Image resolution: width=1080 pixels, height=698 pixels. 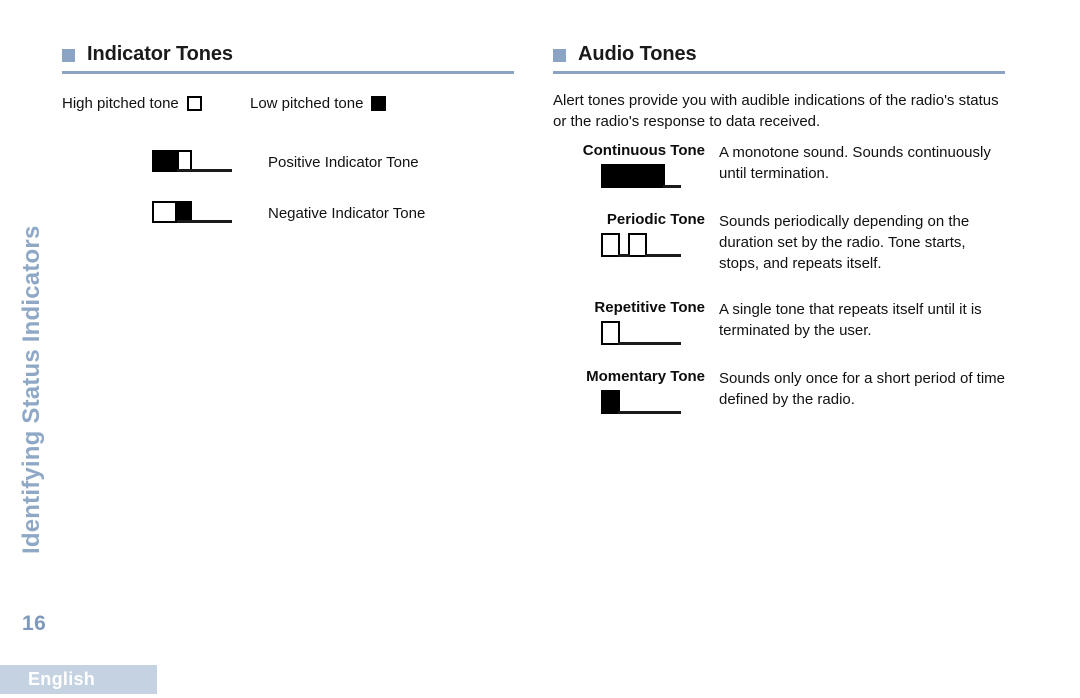 I want to click on page-number: 16, so click(x=34, y=623).